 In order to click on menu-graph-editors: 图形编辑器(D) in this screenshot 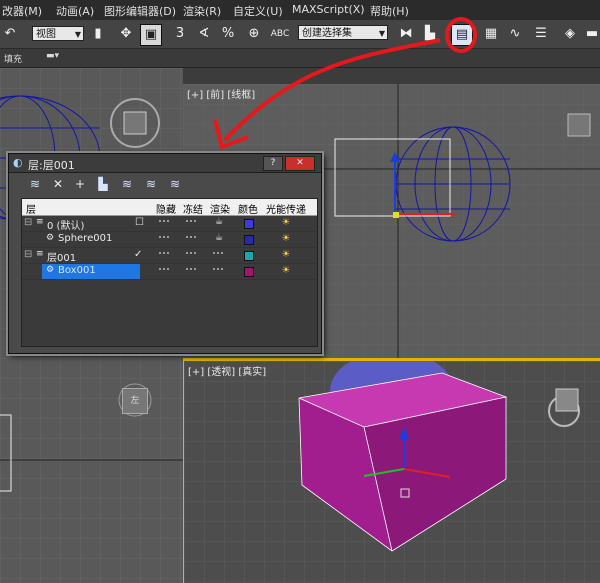, I will do `click(140, 11)`.